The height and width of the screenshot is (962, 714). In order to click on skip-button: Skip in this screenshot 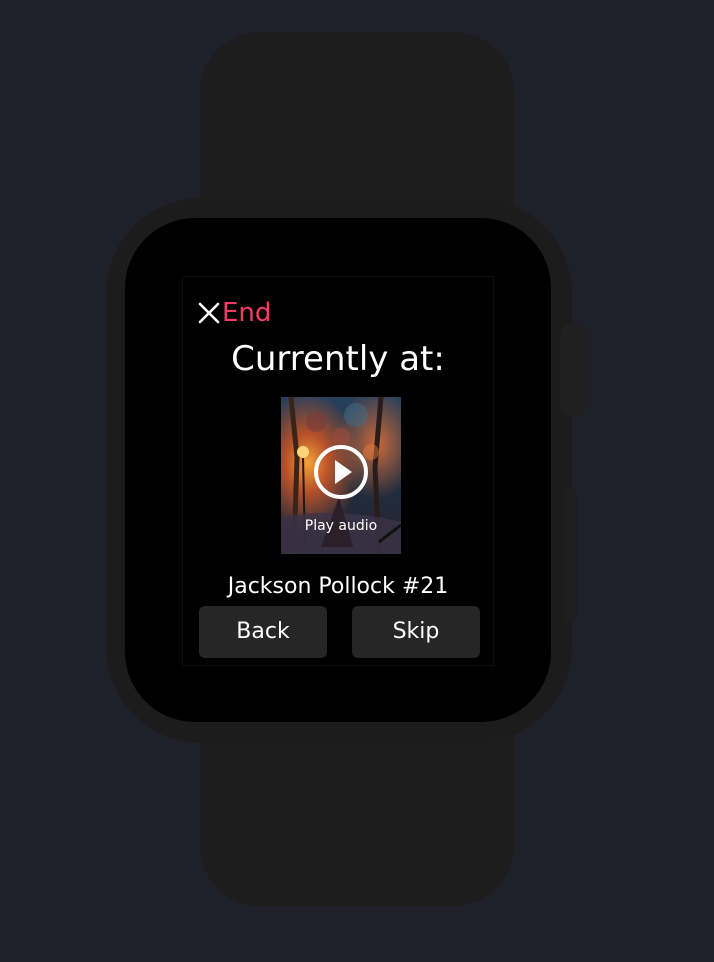, I will do `click(416, 632)`.